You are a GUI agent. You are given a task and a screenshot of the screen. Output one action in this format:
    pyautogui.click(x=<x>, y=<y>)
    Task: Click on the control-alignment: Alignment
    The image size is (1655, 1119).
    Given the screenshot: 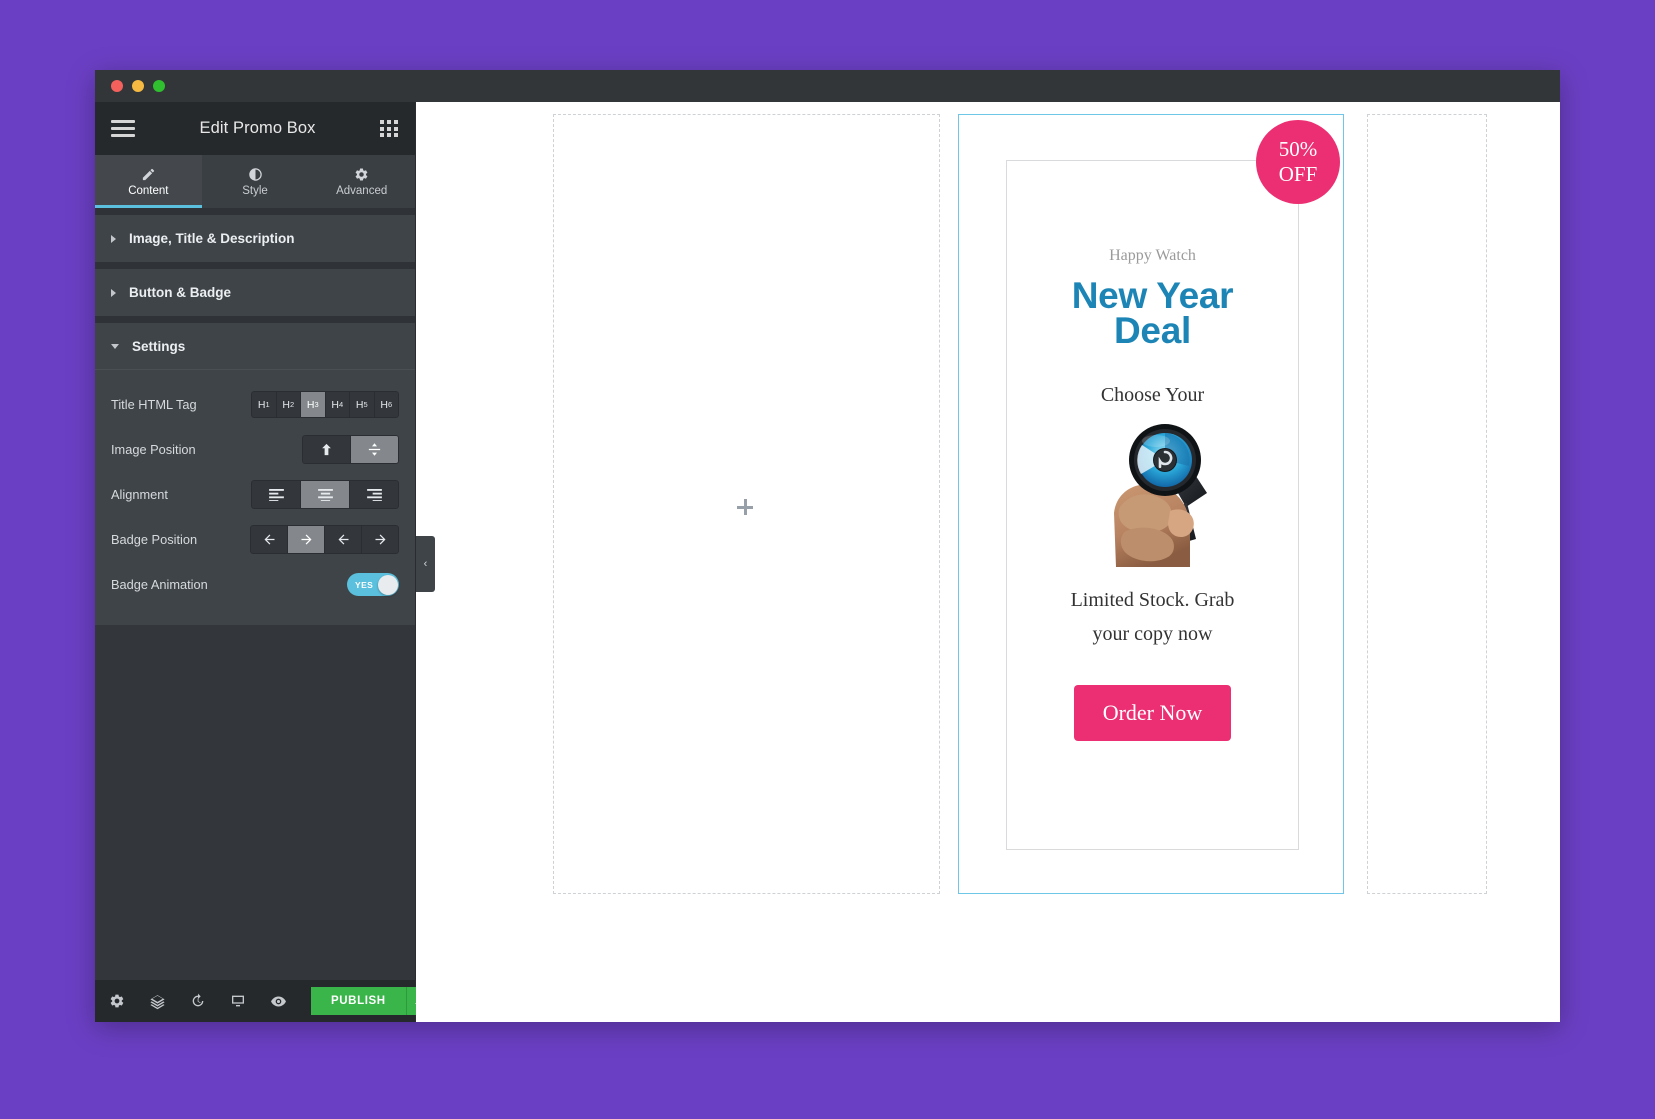 What is the action you would take?
    pyautogui.click(x=255, y=494)
    